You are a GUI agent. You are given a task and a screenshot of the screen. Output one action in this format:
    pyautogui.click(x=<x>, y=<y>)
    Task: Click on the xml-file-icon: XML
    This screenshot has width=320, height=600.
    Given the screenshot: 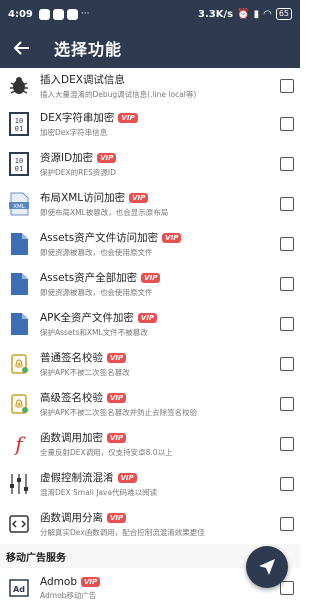 What is the action you would take?
    pyautogui.click(x=19, y=204)
    